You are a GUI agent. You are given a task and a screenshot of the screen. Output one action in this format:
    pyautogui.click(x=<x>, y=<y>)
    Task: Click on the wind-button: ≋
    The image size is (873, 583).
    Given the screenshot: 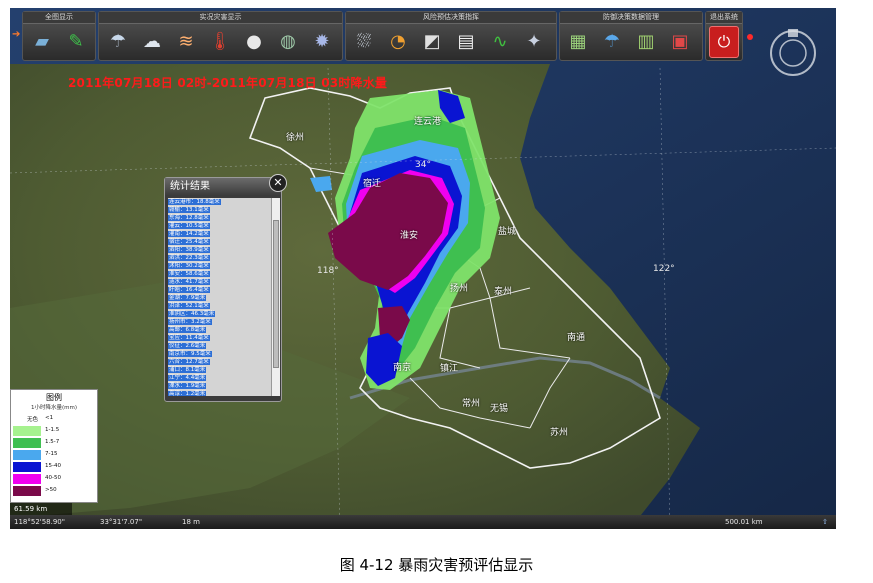 What is the action you would take?
    pyautogui.click(x=186, y=42)
    